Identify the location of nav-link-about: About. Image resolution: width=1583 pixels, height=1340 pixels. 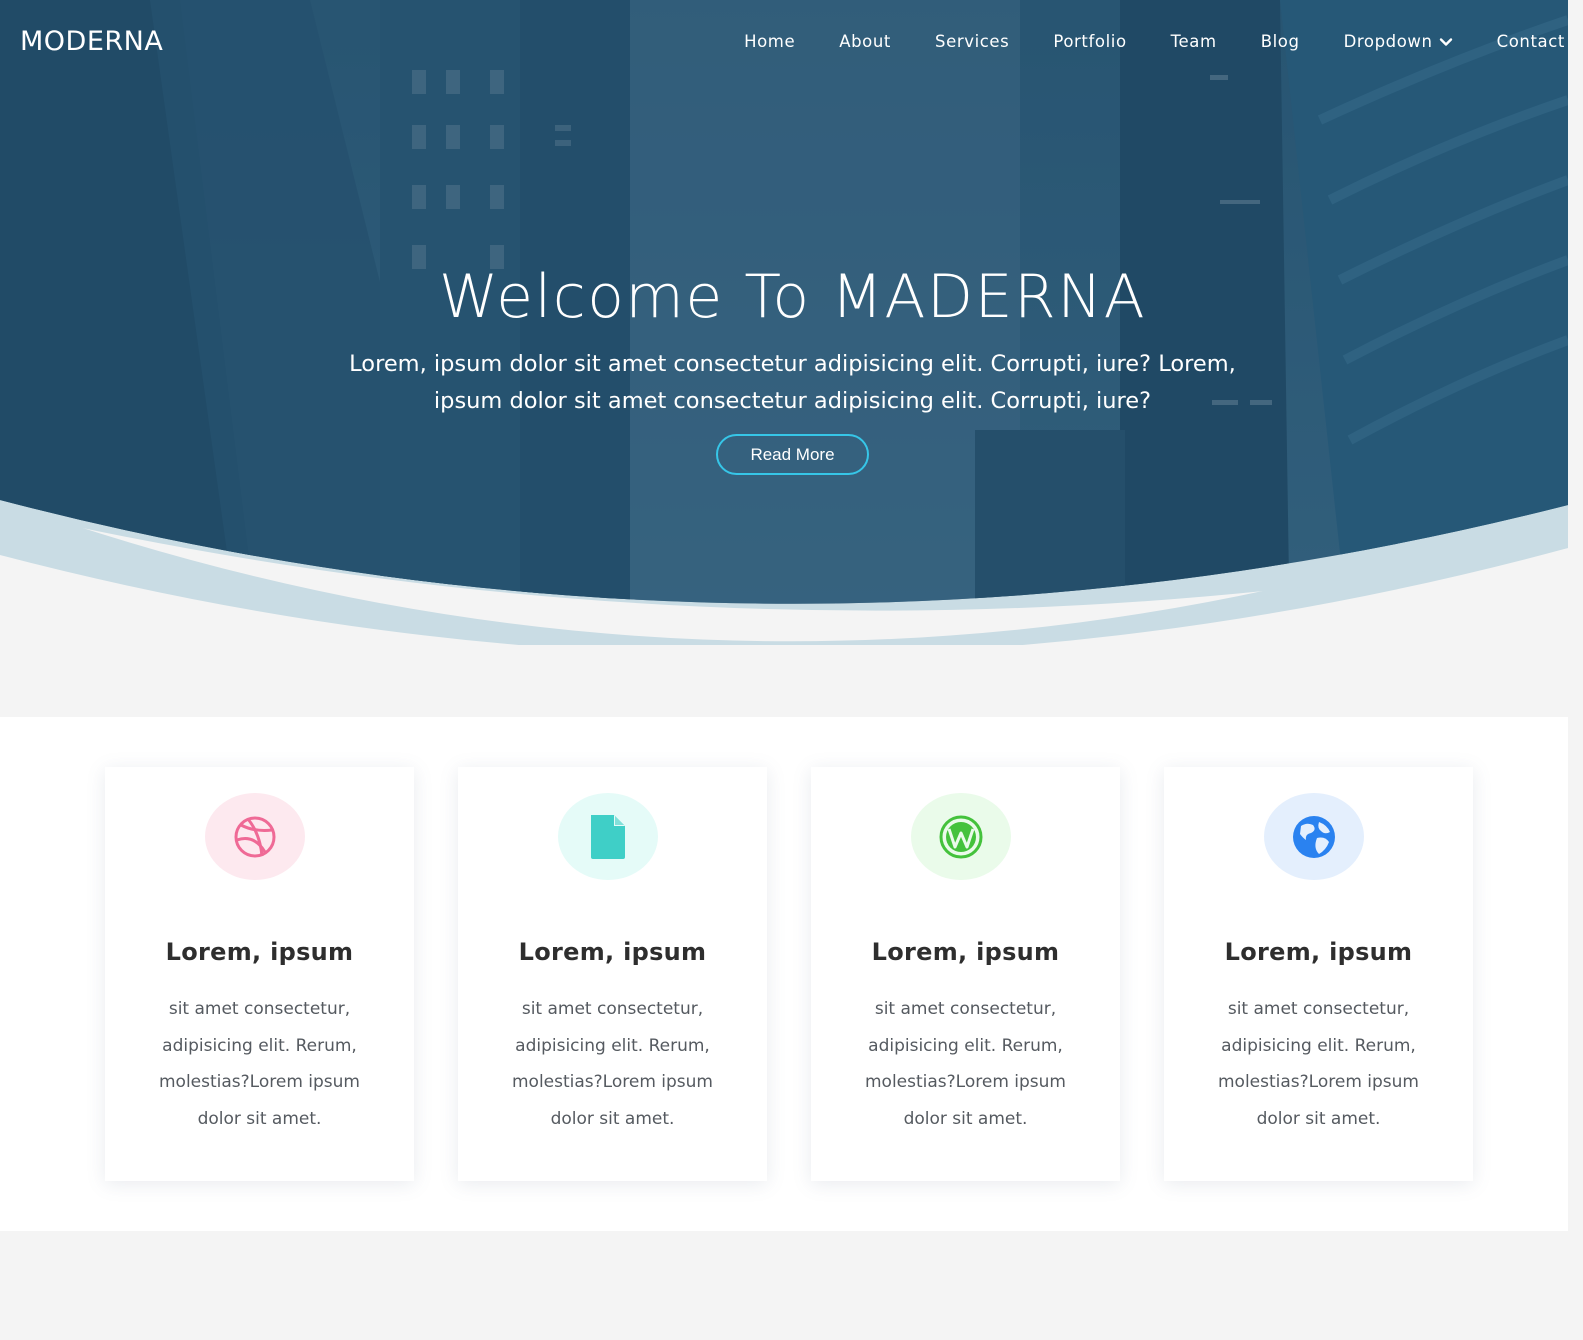
(865, 41).